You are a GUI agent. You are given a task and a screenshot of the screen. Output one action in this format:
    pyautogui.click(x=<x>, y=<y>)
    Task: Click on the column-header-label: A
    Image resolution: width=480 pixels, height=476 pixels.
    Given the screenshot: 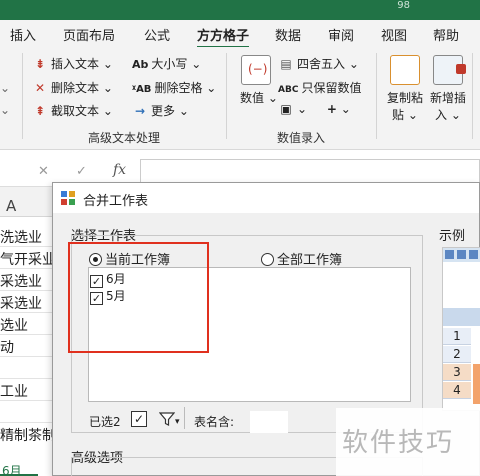 What is the action you would take?
    pyautogui.click(x=11, y=206)
    